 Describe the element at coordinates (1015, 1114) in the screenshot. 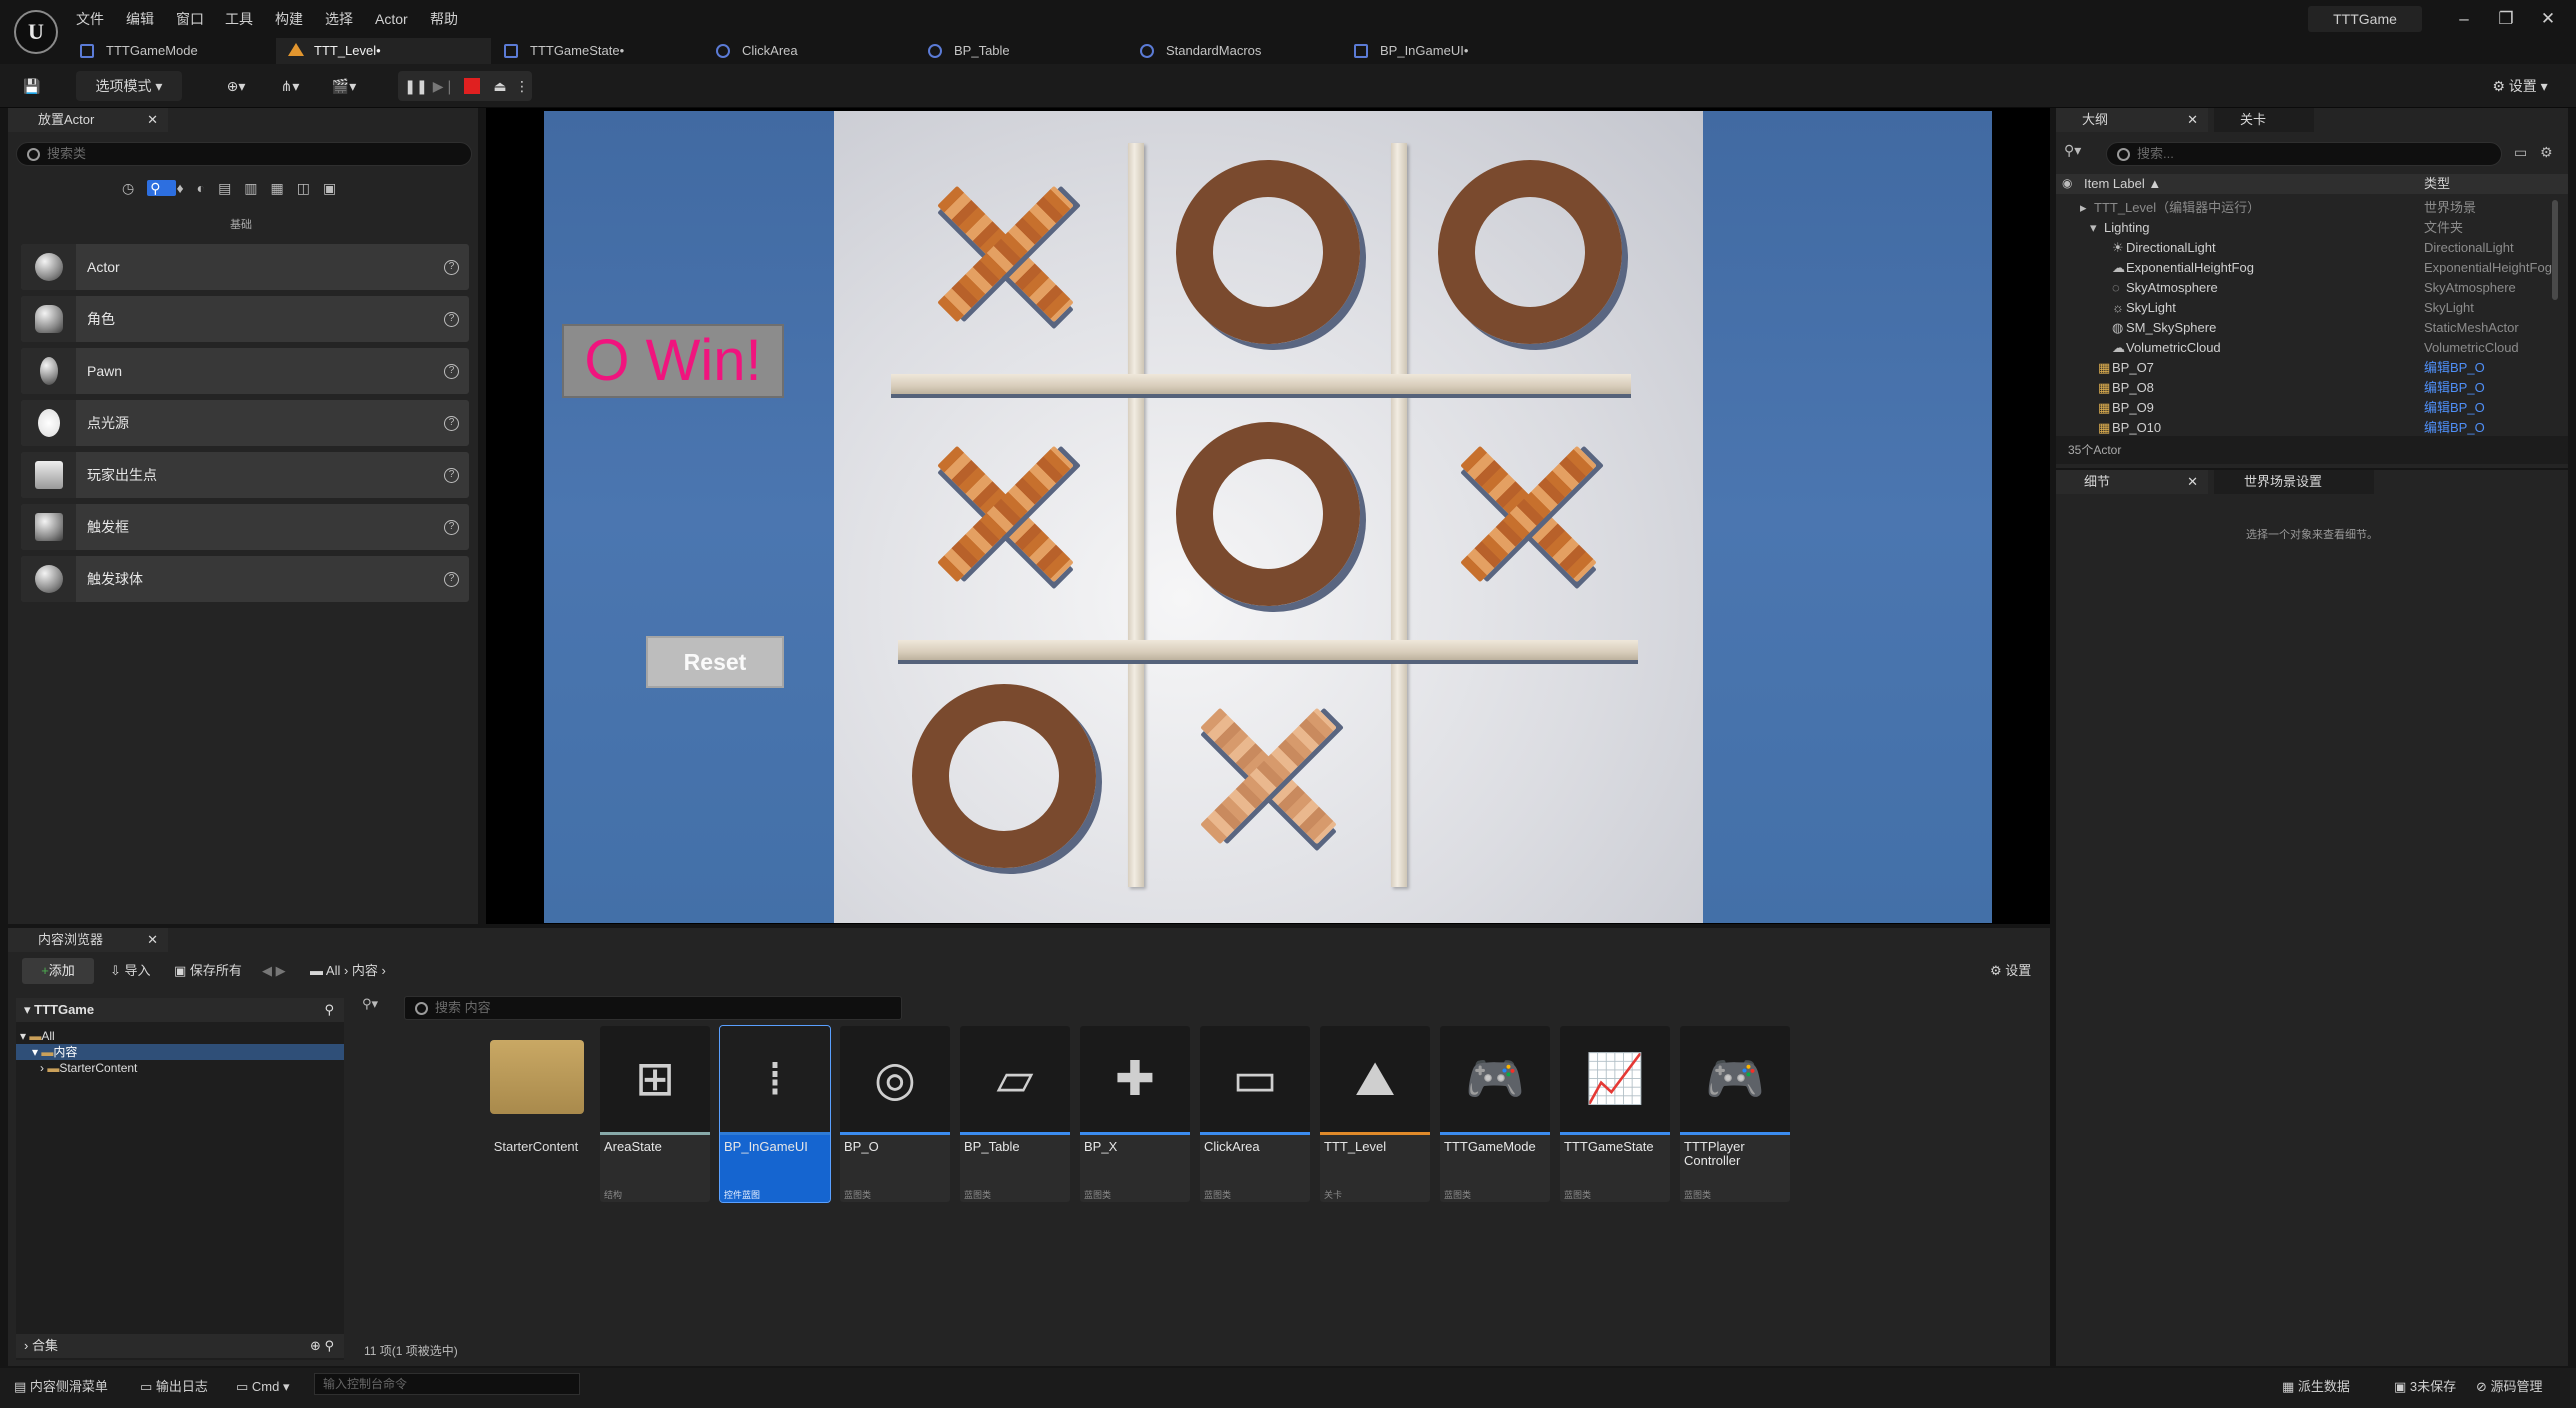

I see `asset-item: ▱ BP_Table 蓝图类` at that location.